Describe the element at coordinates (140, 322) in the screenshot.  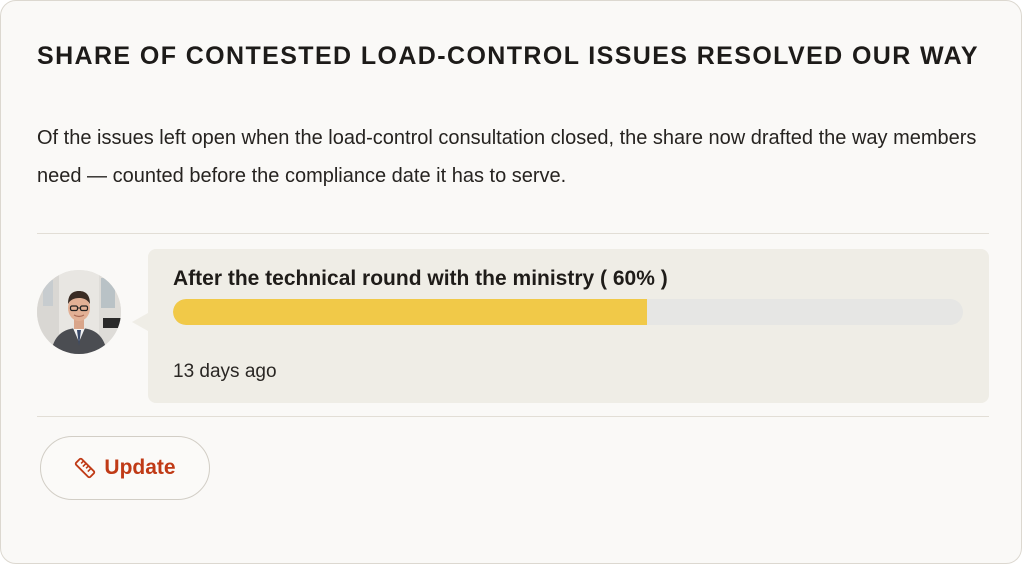
I see `bubble-tail` at that location.